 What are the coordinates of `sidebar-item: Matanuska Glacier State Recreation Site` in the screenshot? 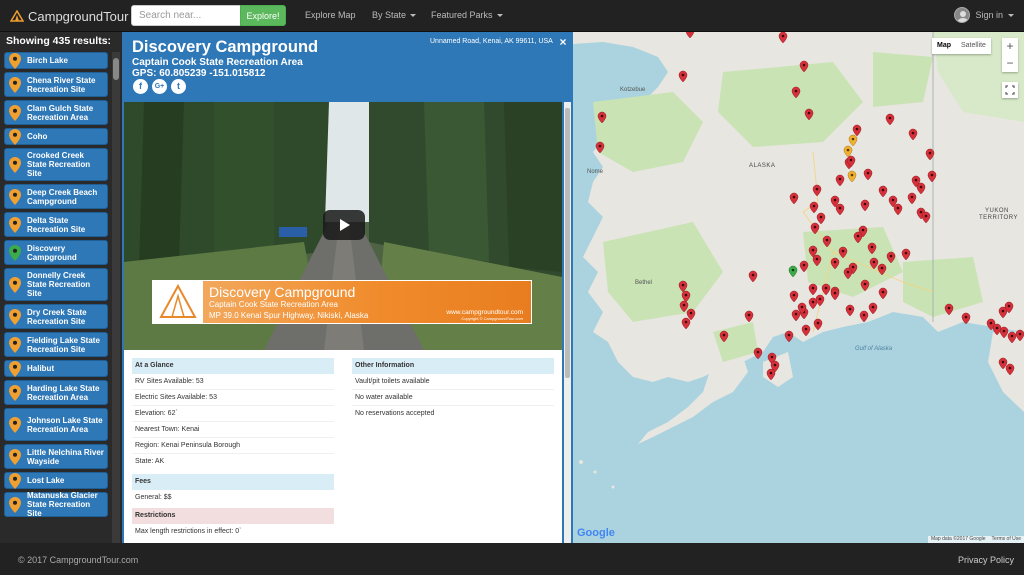 It's located at (56, 504).